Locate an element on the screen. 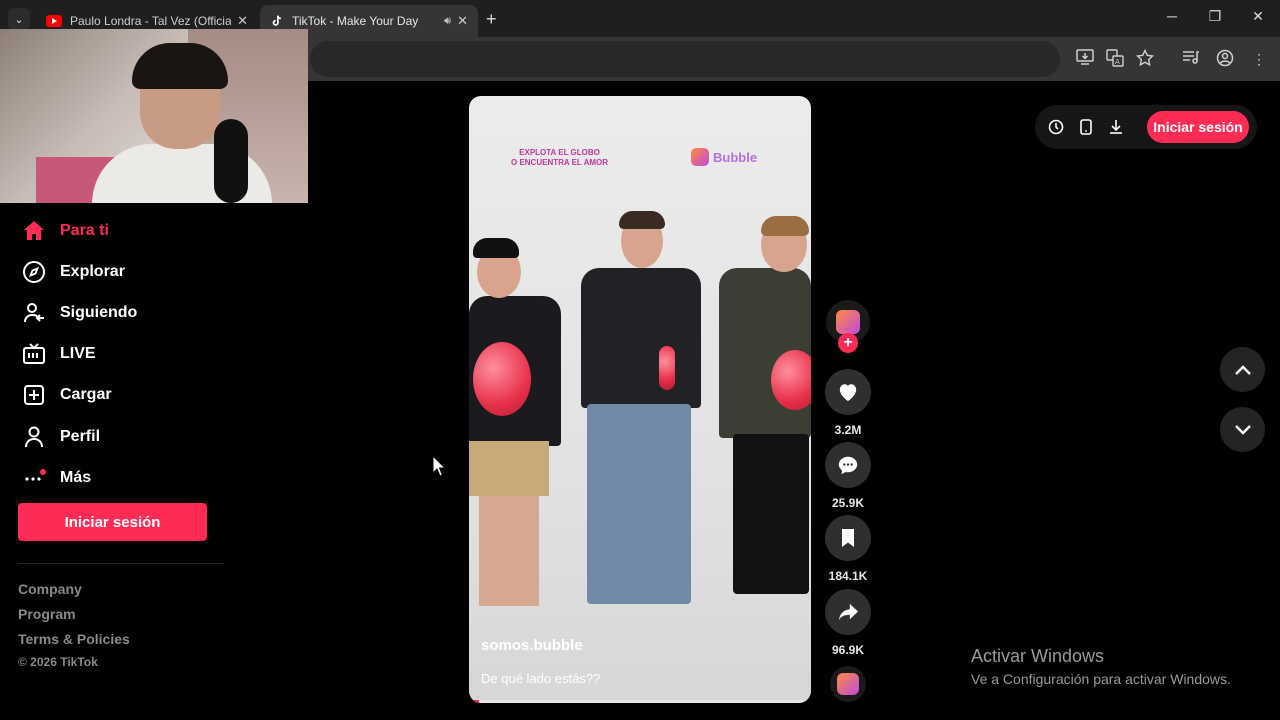  mobile-app-icon is located at coordinates (1086, 127).